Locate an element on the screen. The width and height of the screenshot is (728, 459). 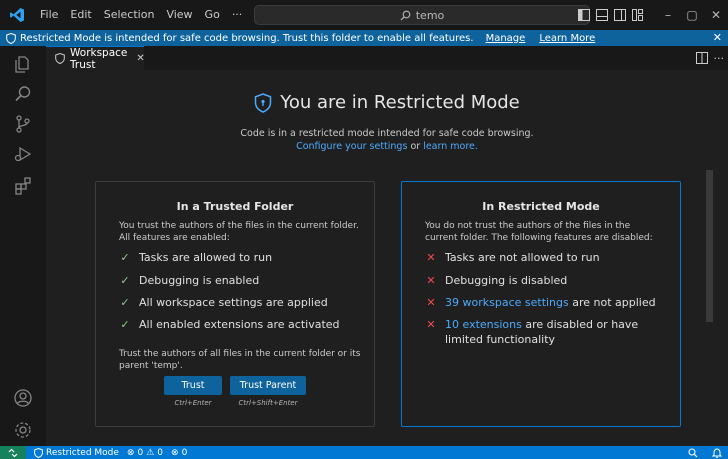
feature-text: Tasks are not allowed to run is located at coordinates (522, 257).